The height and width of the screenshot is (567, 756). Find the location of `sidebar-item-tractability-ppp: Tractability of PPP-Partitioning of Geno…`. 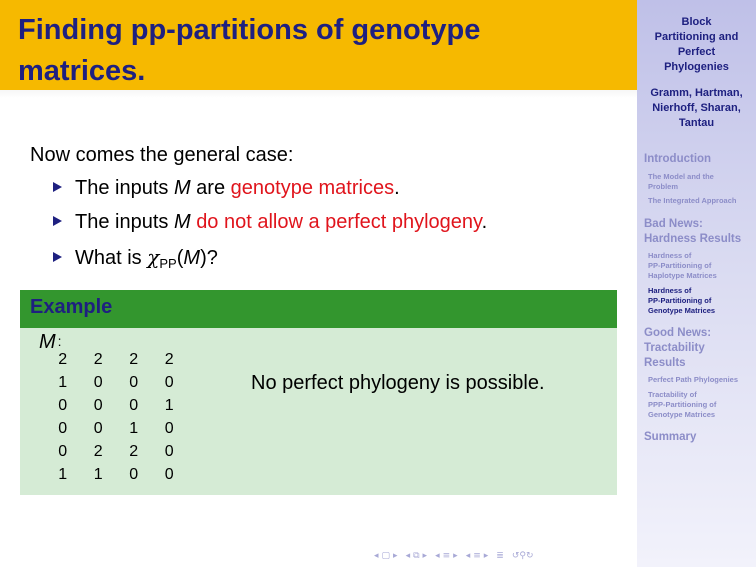

sidebar-item-tractability-ppp: Tractability of PPP-Partitioning of Geno… is located at coordinates (701, 405).